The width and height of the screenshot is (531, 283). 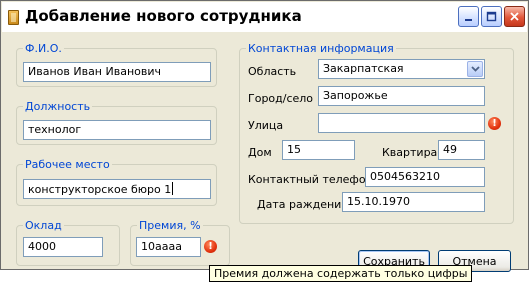 I want to click on app-icon, so click(x=13, y=17).